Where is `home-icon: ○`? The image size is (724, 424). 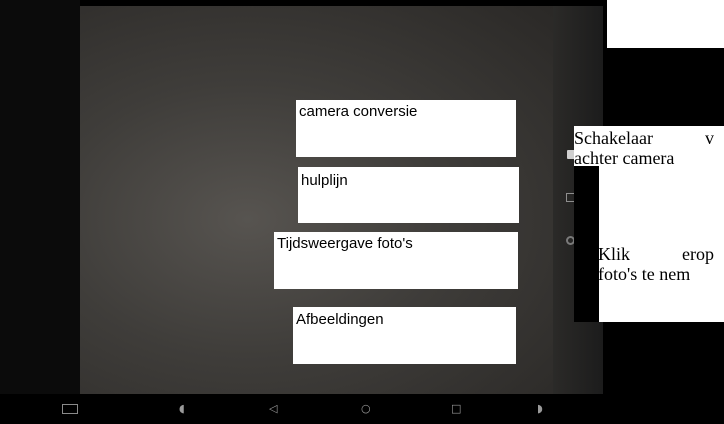
home-icon: ○ is located at coordinates (366, 409).